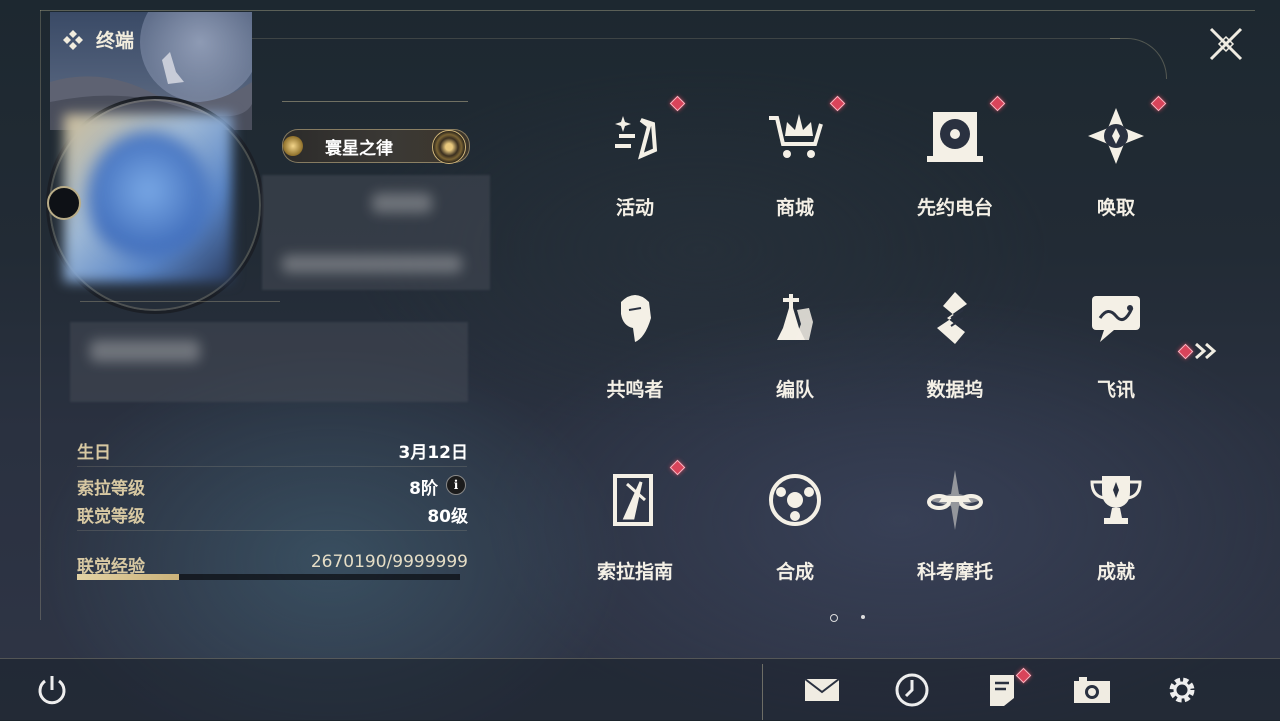 This screenshot has height=721, width=1280. I want to click on bottom-separator, so click(762, 692).